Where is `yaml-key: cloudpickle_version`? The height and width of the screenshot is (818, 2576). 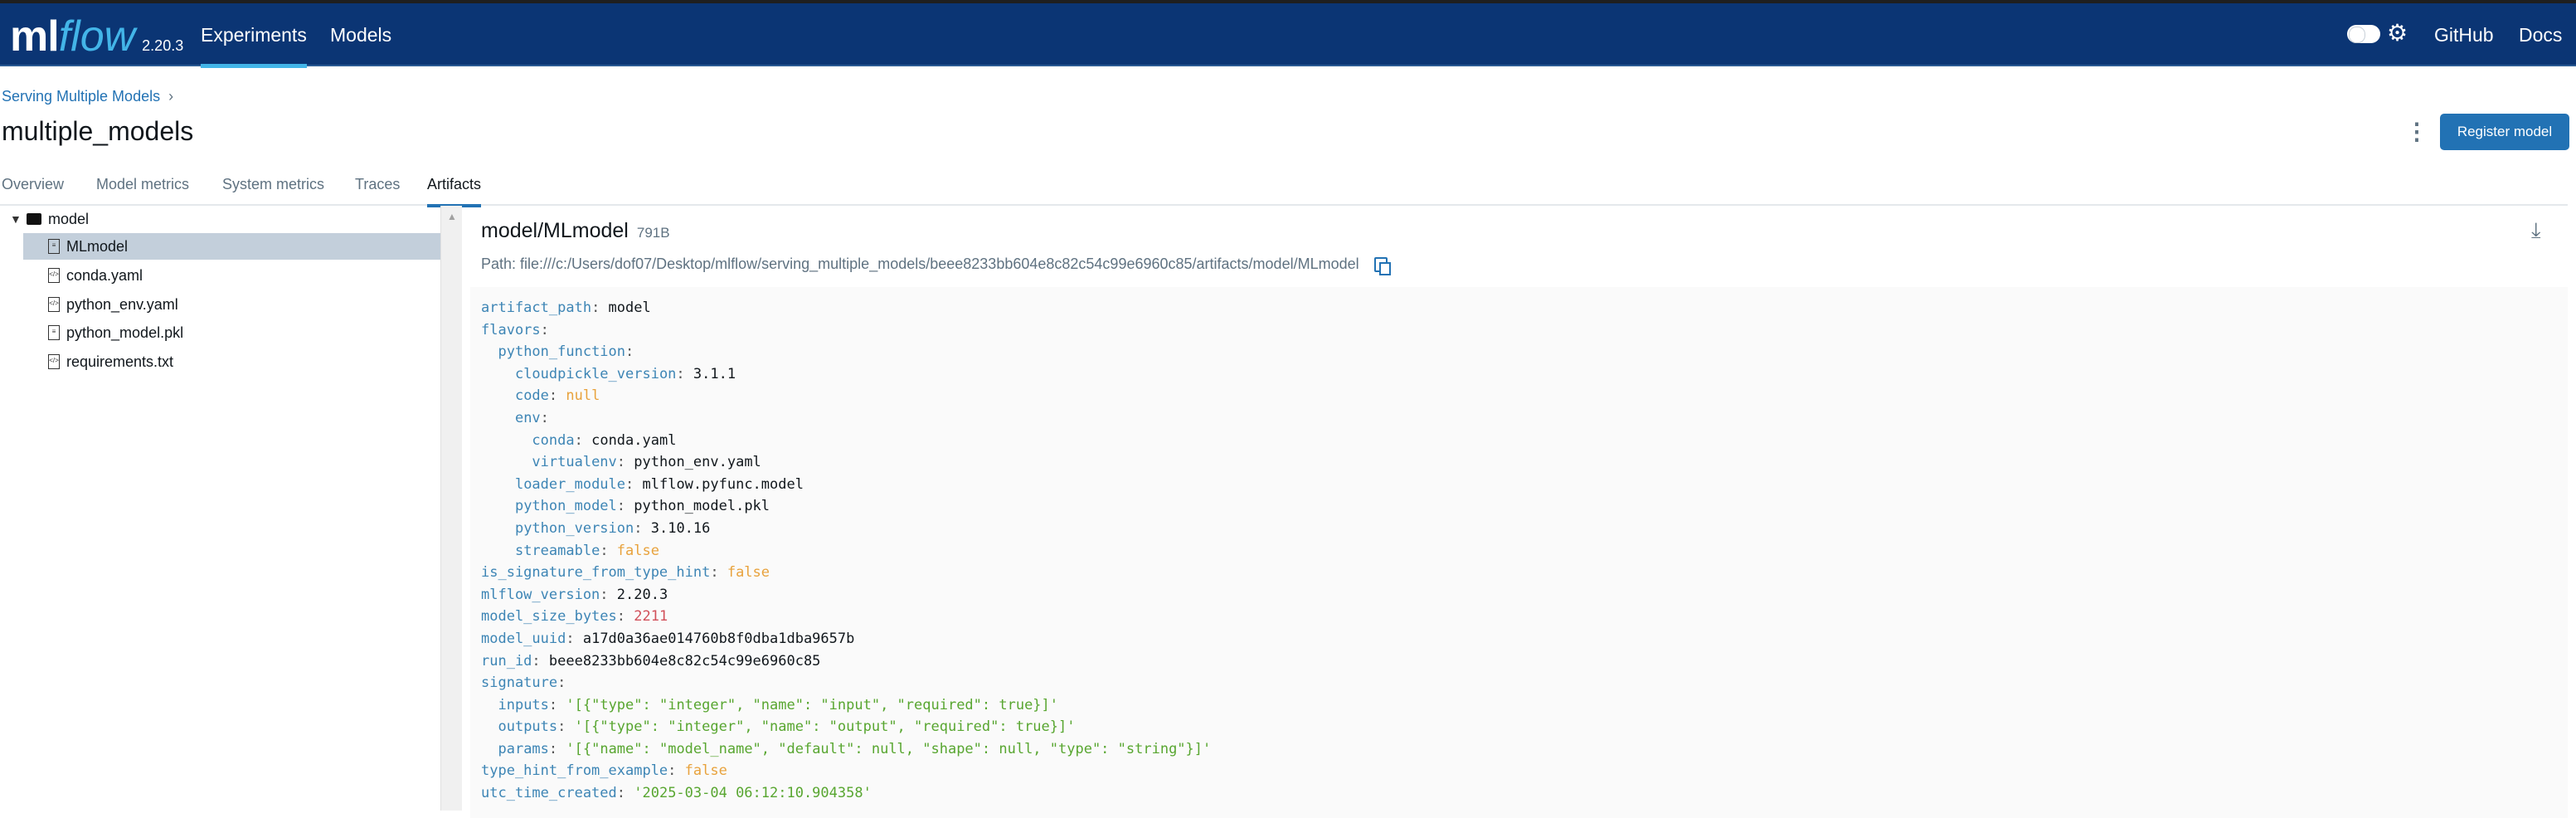 yaml-key: cloudpickle_version is located at coordinates (595, 373).